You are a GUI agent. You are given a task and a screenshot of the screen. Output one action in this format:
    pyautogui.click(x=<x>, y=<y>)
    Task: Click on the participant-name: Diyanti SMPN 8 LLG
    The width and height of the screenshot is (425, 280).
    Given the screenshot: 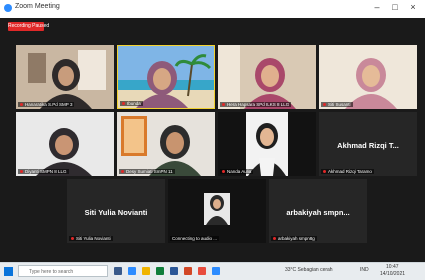 What is the action you would take?
    pyautogui.click(x=43, y=171)
    